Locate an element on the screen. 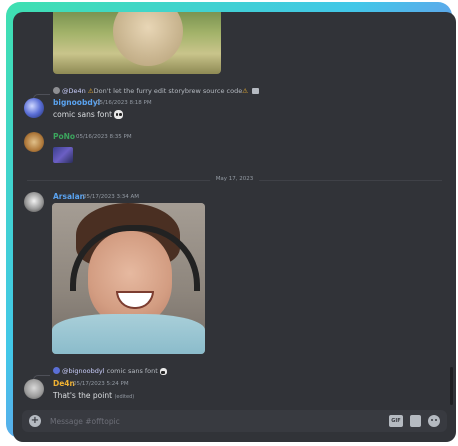  reply-mention: @bignoobdyl is located at coordinates (83, 371).